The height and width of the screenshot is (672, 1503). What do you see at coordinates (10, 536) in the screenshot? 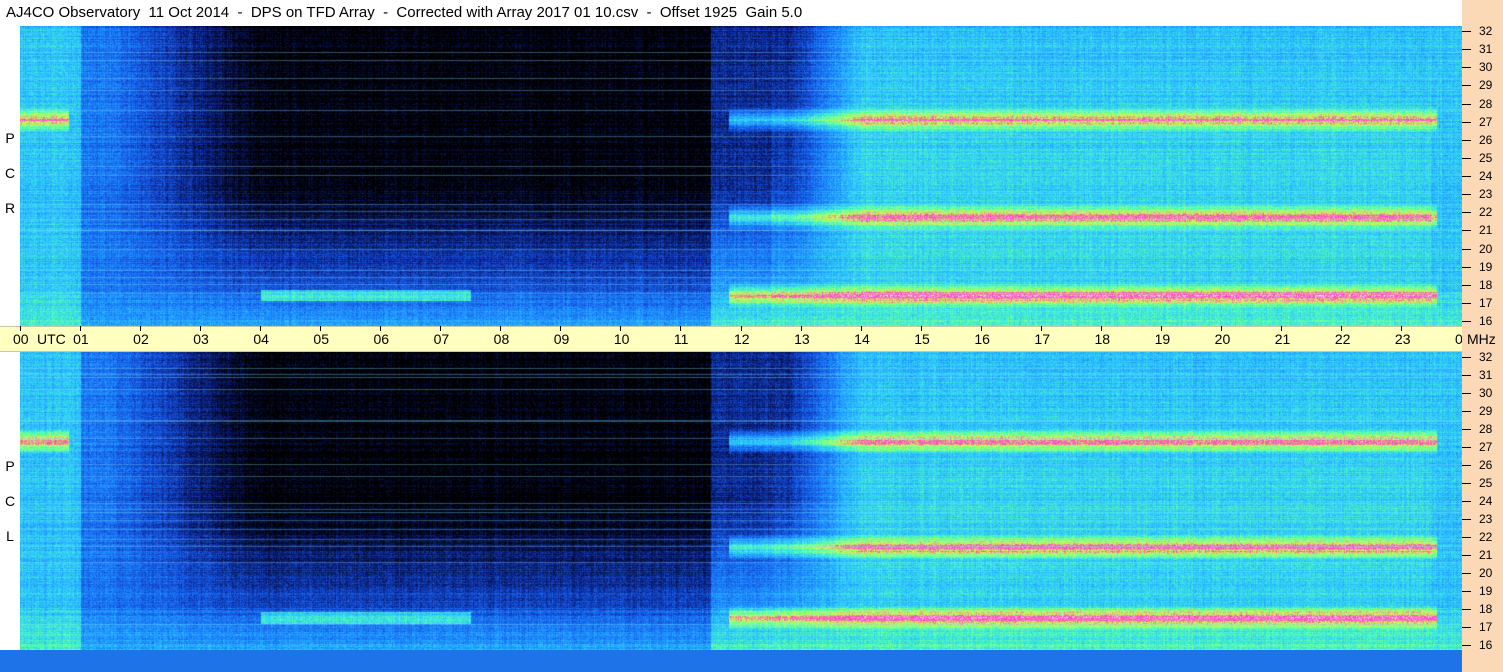
I see `lcp-label-p: L` at bounding box center [10, 536].